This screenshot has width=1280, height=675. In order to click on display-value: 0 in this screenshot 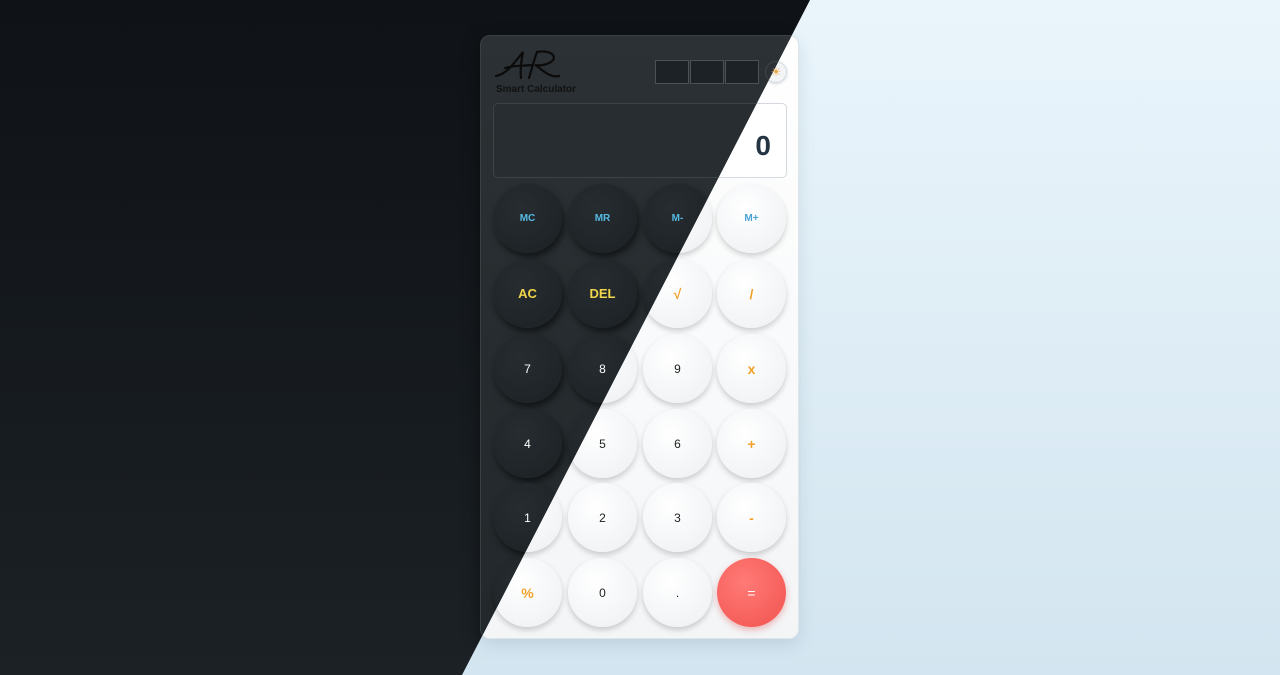, I will do `click(763, 145)`.